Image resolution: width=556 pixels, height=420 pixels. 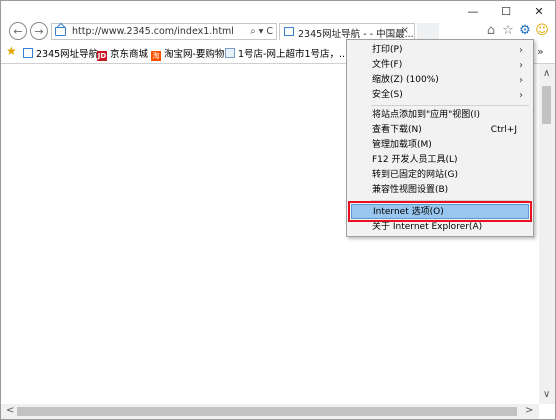 What do you see at coordinates (428, 31) in the screenshot?
I see `new-tab-button` at bounding box center [428, 31].